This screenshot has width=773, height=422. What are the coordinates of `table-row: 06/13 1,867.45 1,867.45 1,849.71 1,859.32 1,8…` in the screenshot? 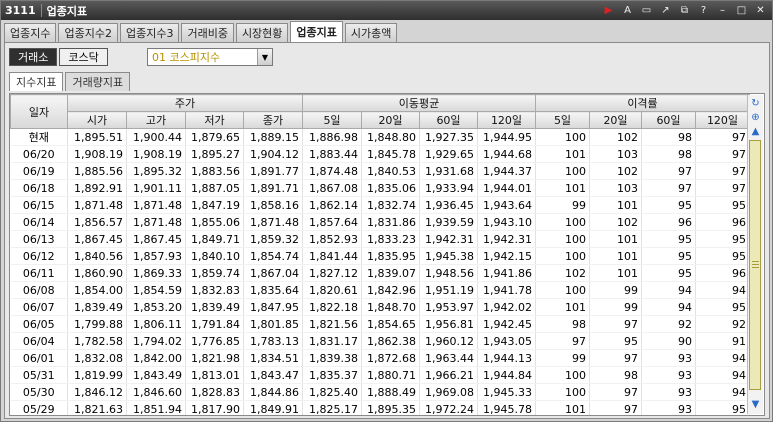 It's located at (380, 239).